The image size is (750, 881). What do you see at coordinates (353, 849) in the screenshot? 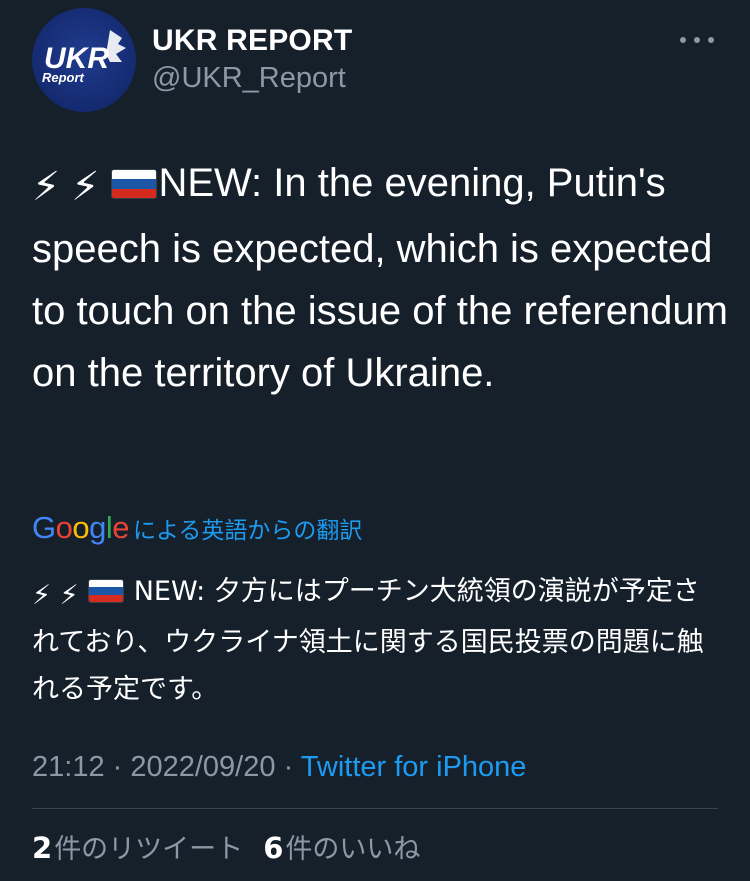
I see `likes-label: 件のいいね` at bounding box center [353, 849].